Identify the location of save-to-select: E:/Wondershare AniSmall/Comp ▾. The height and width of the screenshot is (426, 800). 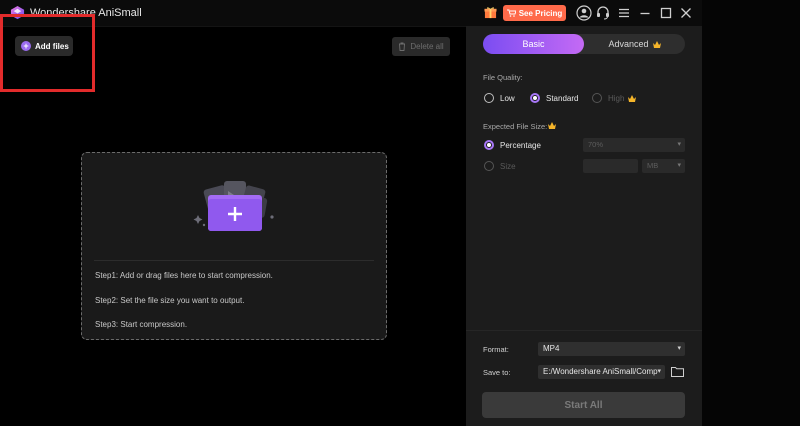
(601, 372).